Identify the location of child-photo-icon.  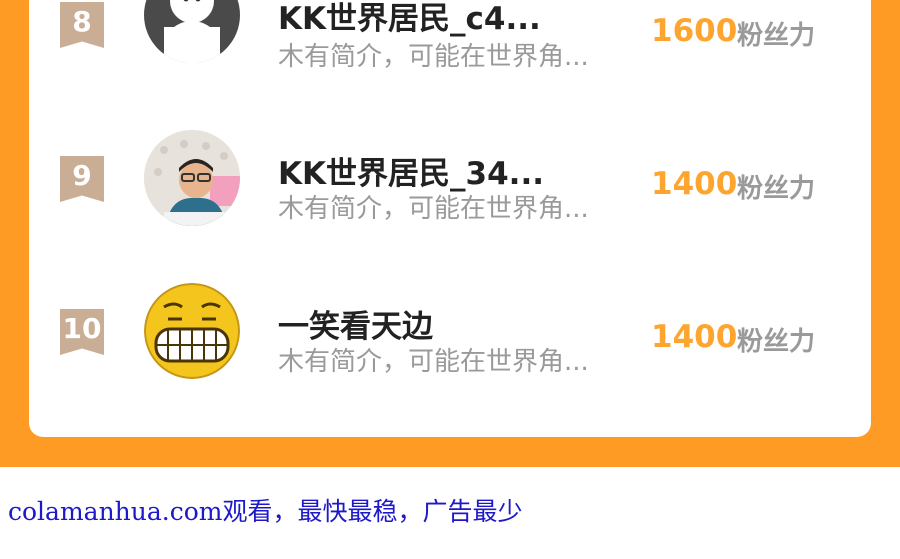
(192, 178).